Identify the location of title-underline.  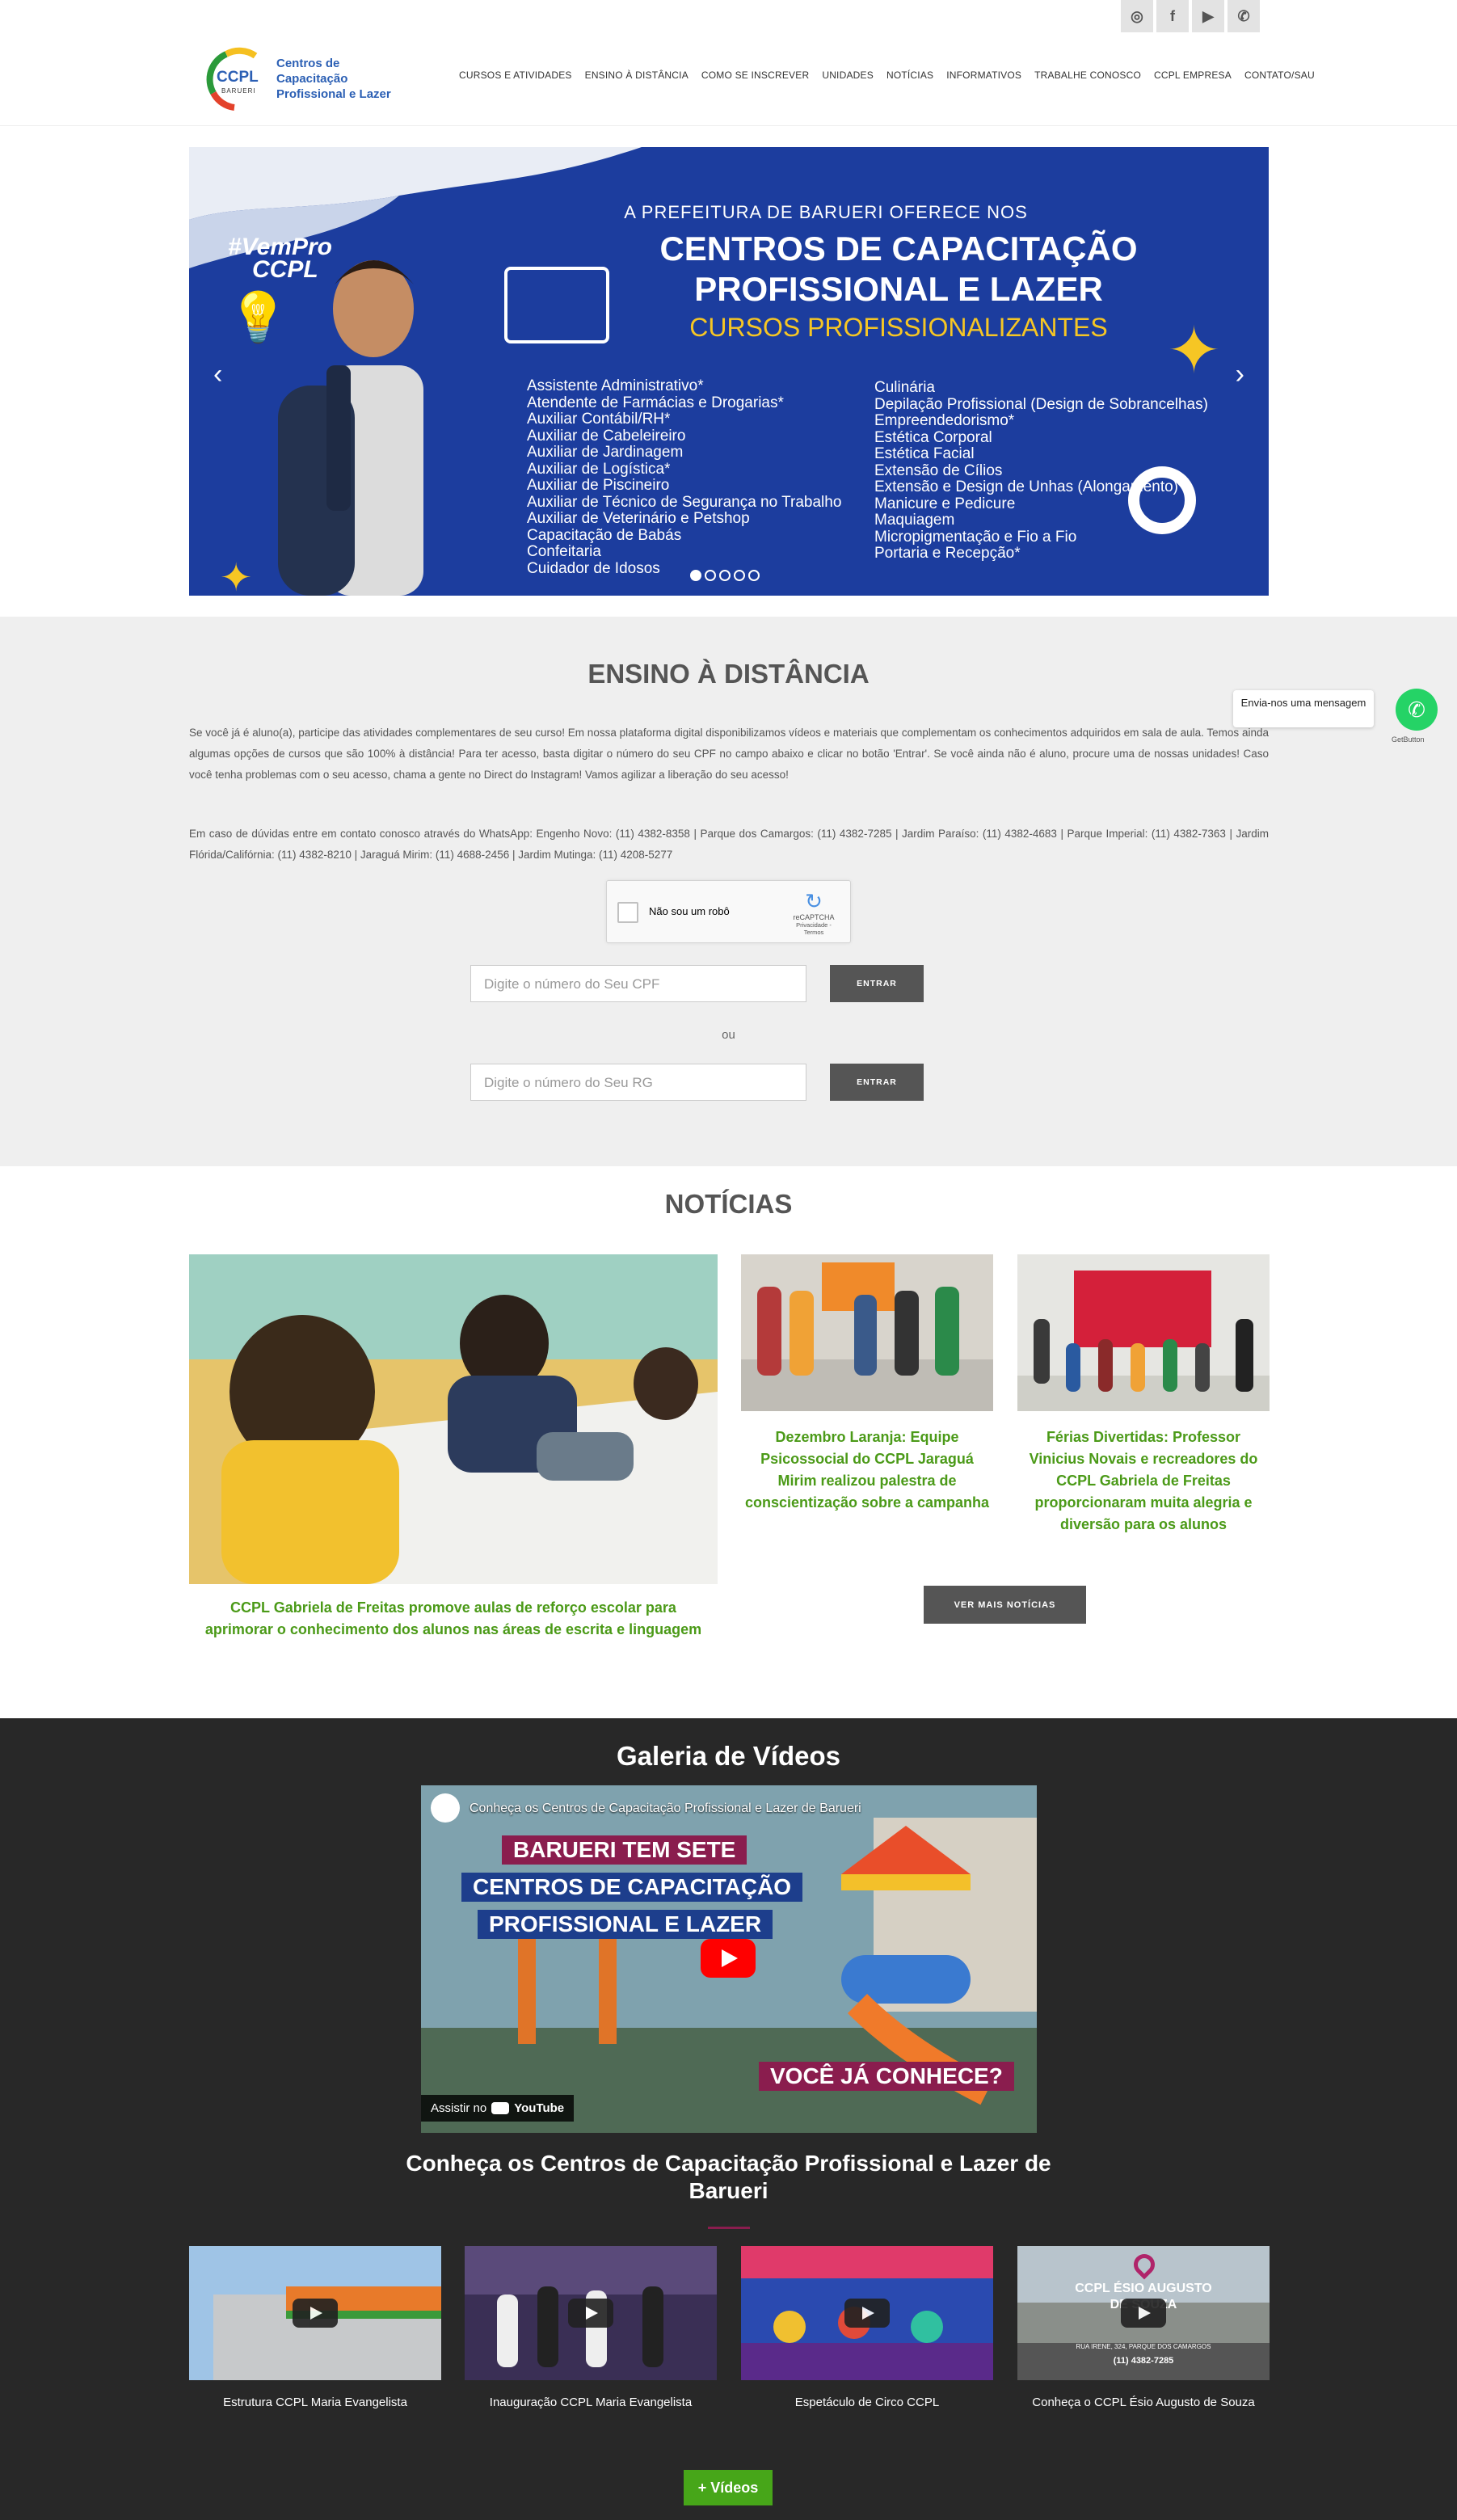
(729, 2228).